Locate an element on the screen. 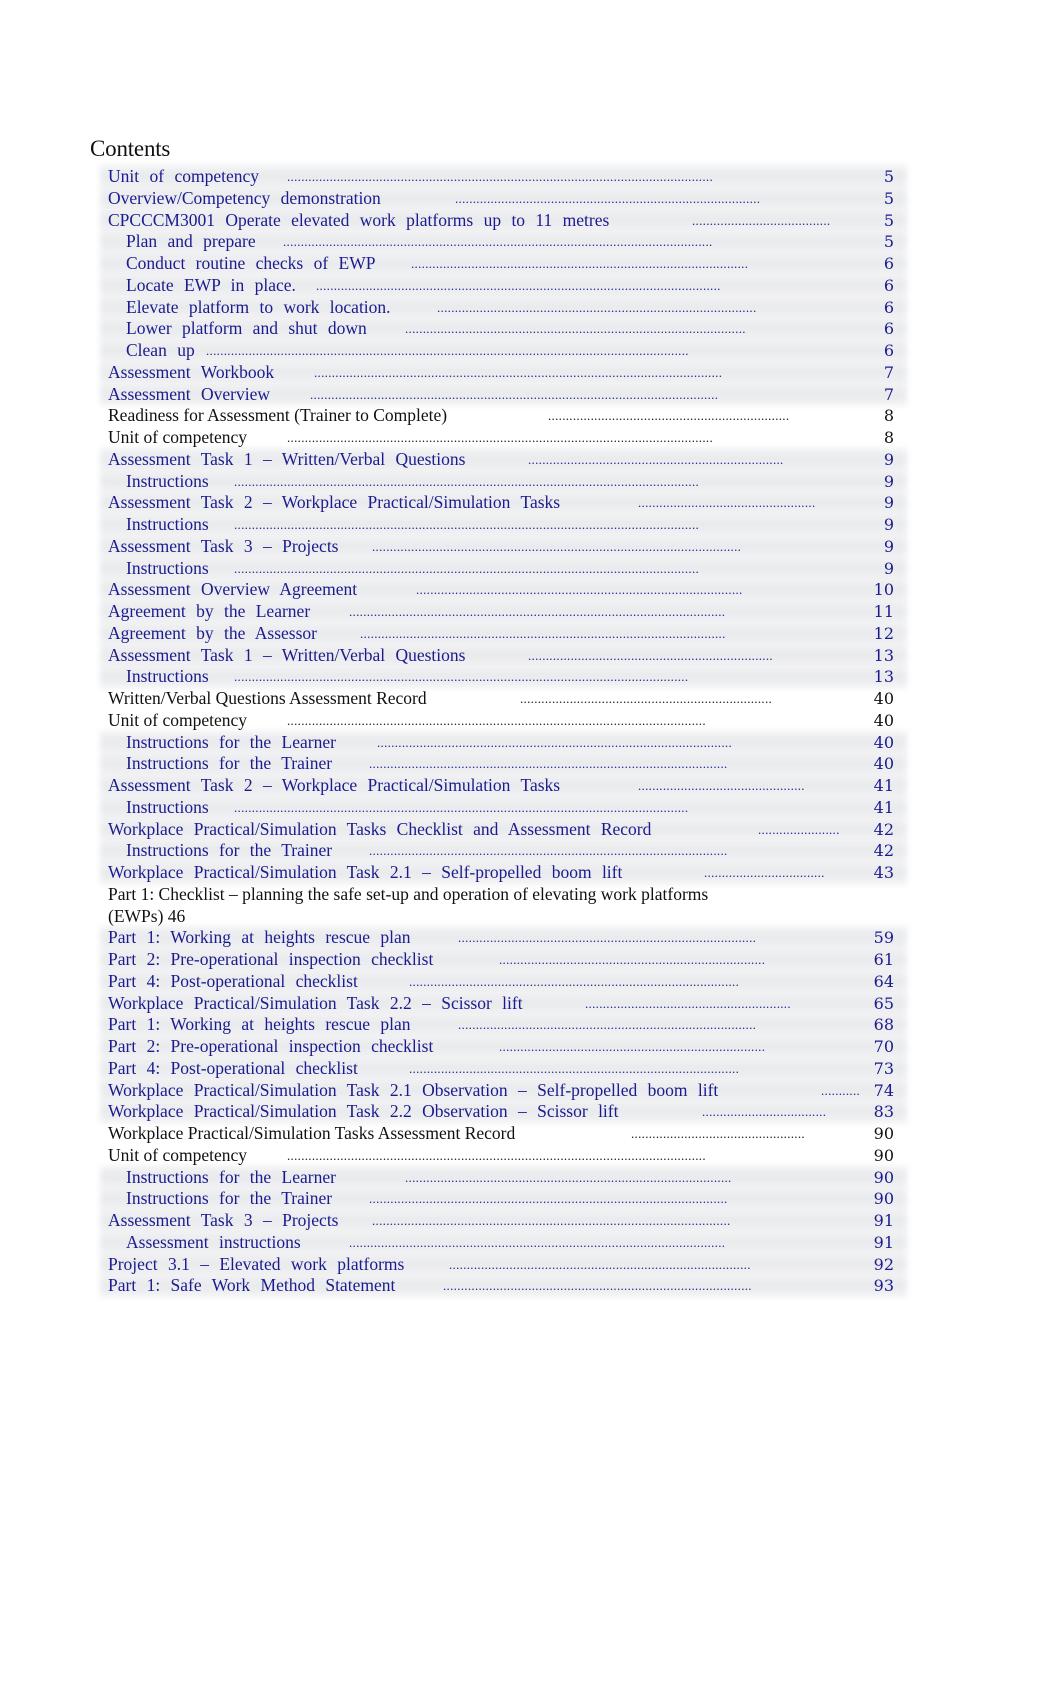 The image size is (1062, 1691). toc-entry-label: Agreement by the Assessor is located at coordinates (212, 634).